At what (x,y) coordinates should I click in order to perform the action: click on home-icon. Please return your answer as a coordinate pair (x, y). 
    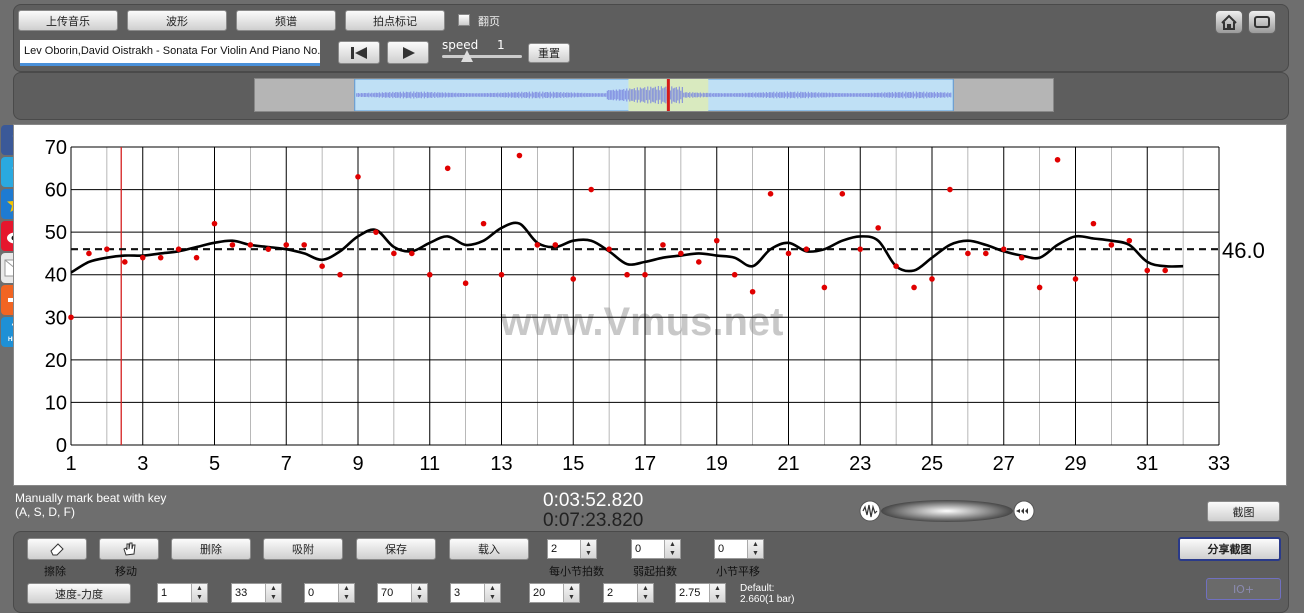
    Looking at the image, I should click on (1229, 22).